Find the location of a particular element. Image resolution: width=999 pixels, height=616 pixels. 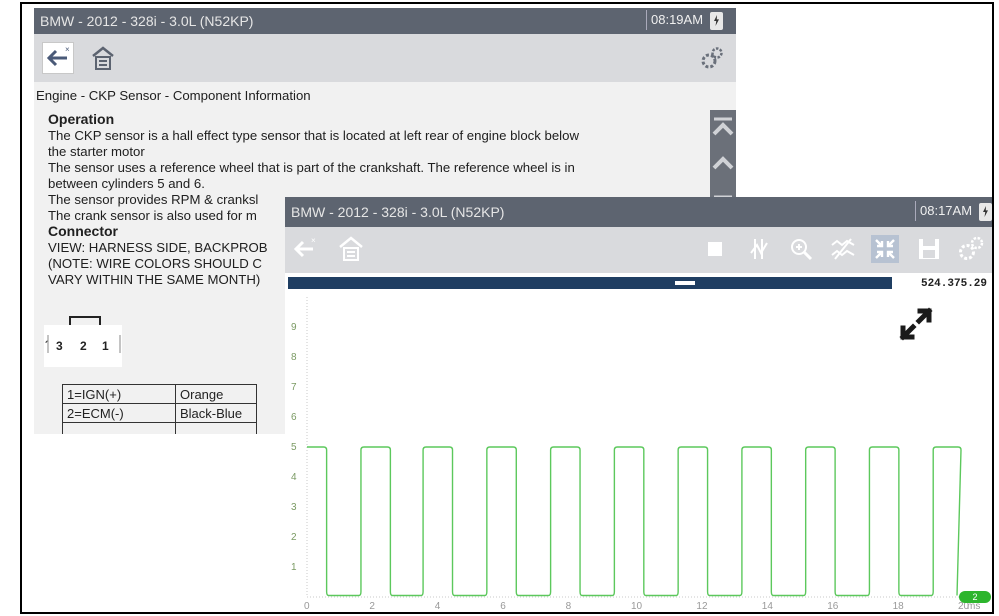

y-tick-label: 7 is located at coordinates (294, 387).